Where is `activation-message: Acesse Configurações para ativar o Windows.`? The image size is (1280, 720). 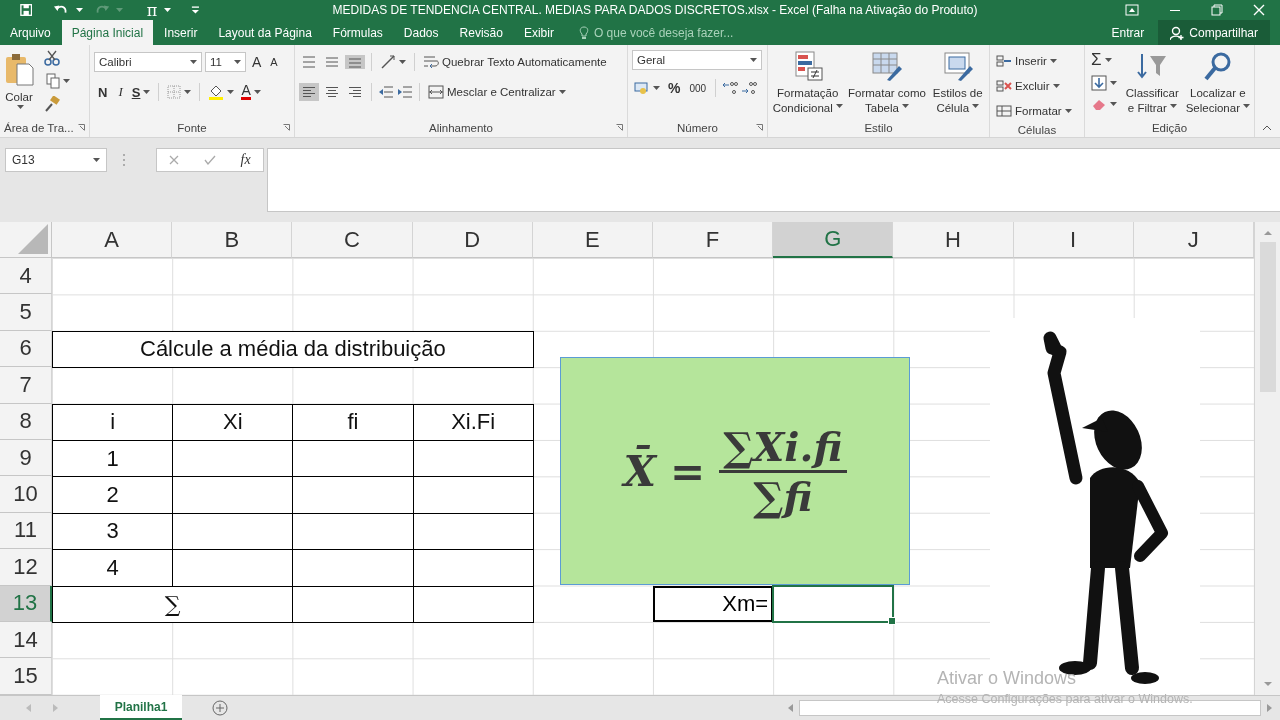
activation-message: Acesse Configurações para ativar o Windows. is located at coordinates (1065, 699).